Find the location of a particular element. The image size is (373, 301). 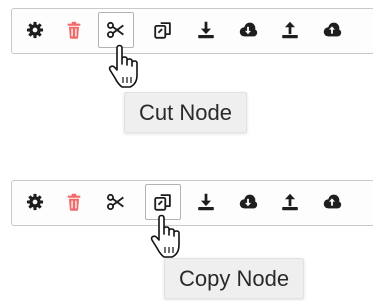

node-toolbar is located at coordinates (192, 31).